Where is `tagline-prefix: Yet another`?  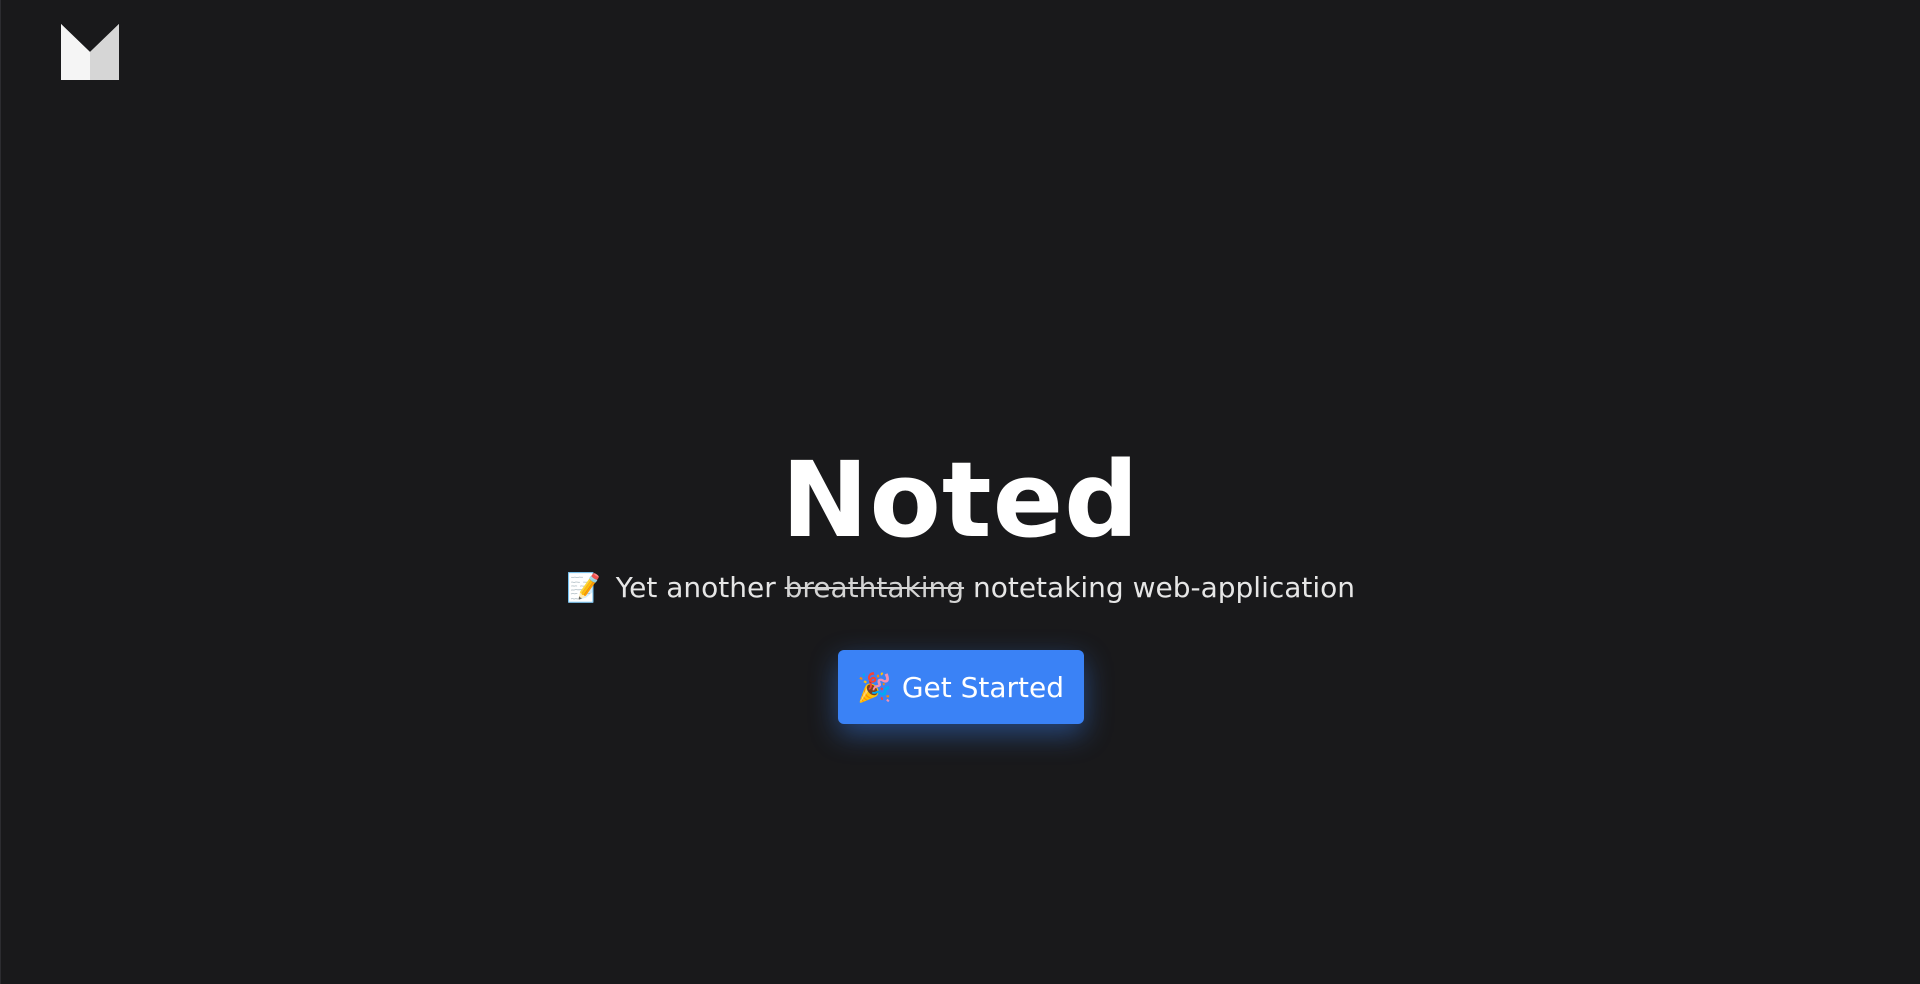 tagline-prefix: Yet another is located at coordinates (695, 587).